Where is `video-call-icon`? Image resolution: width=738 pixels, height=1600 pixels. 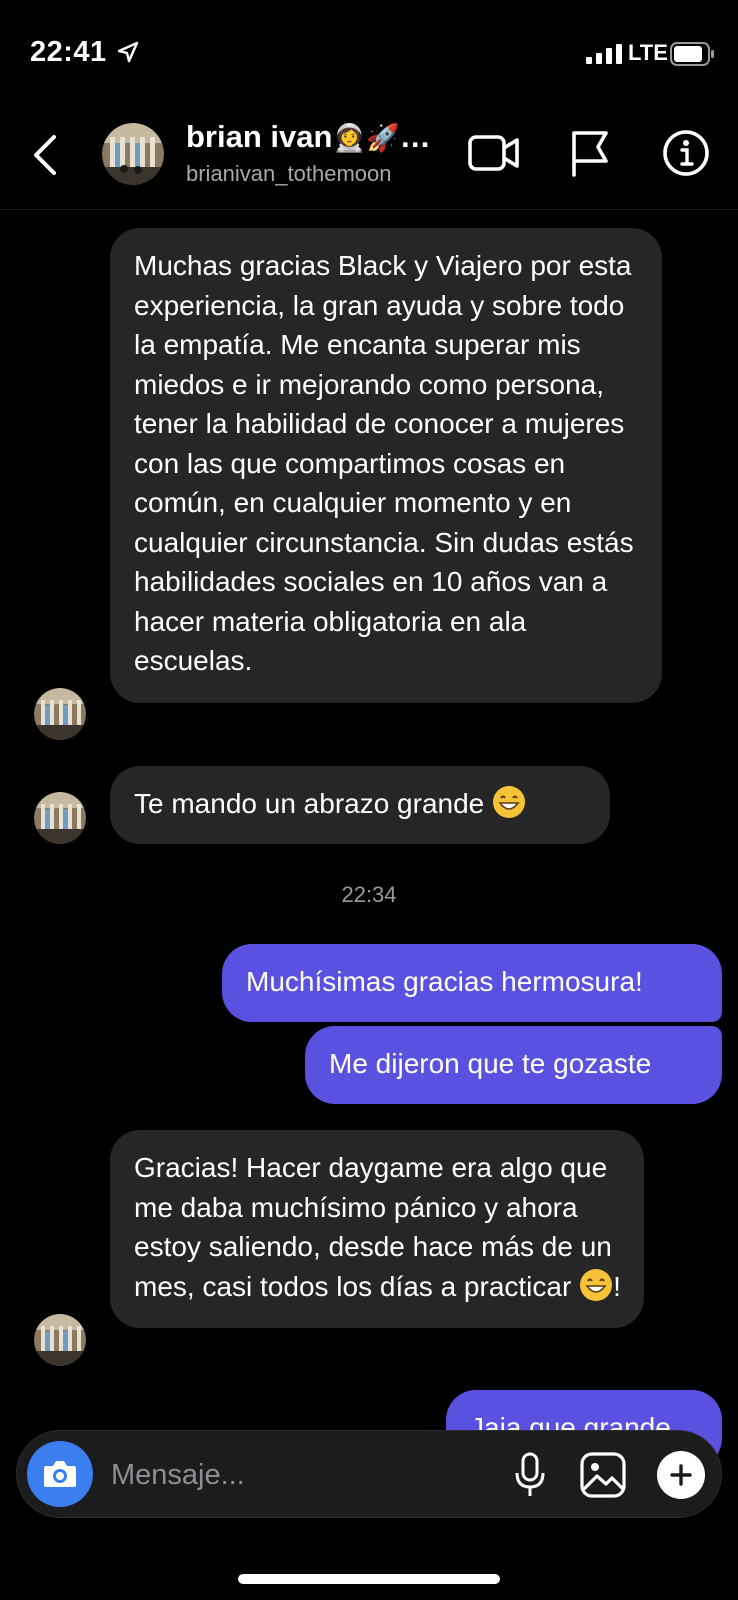 video-call-icon is located at coordinates (494, 153).